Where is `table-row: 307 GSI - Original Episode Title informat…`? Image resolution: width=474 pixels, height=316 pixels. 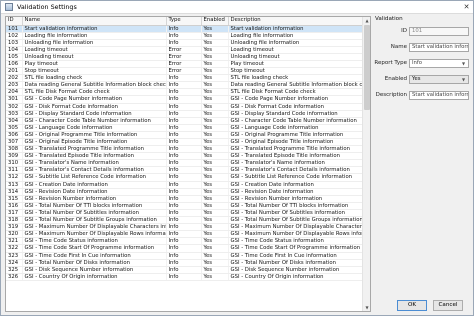 table-row: 307 GSI - Original Episode Title informat… is located at coordinates (185, 142).